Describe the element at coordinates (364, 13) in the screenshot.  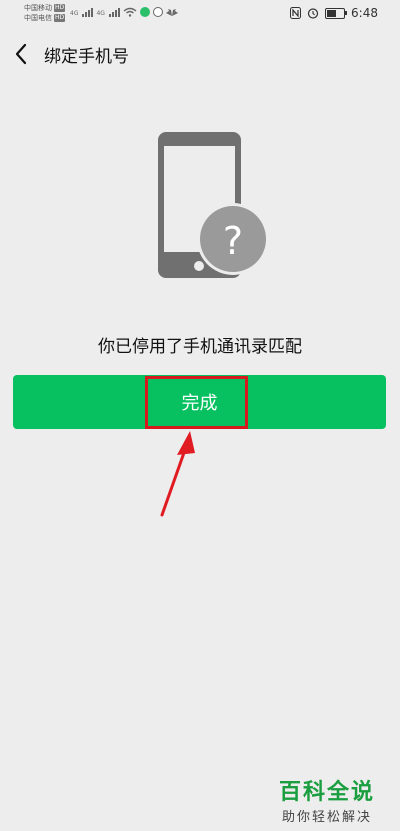
I see `clock-time: 6:48` at that location.